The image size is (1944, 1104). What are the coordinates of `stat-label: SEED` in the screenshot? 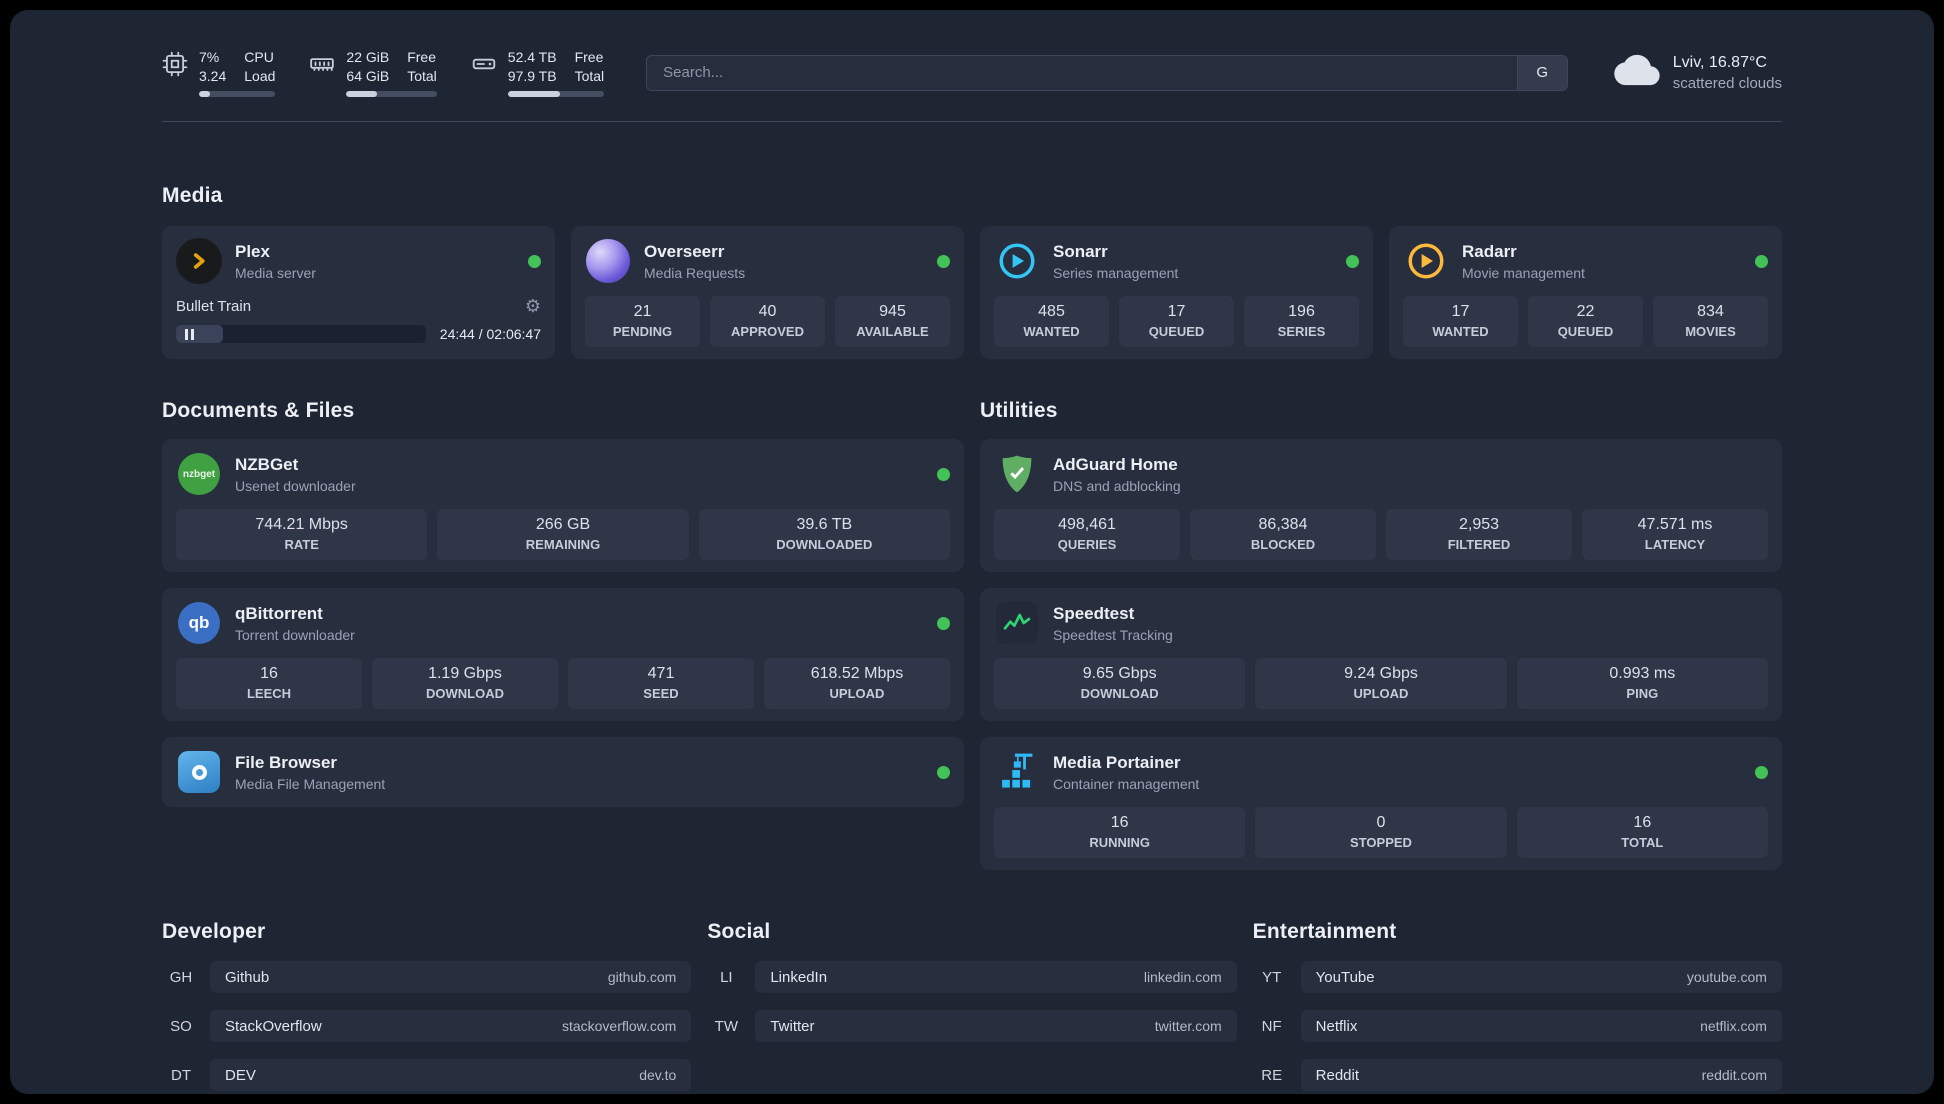 It's located at (661, 694).